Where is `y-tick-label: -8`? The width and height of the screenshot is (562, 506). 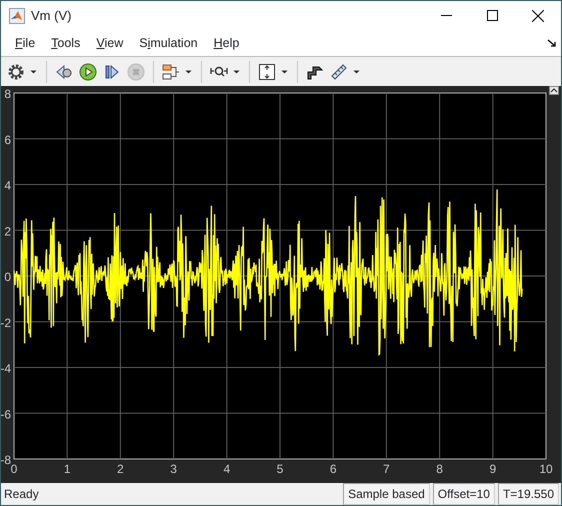 y-tick-label: -8 is located at coordinates (6, 460).